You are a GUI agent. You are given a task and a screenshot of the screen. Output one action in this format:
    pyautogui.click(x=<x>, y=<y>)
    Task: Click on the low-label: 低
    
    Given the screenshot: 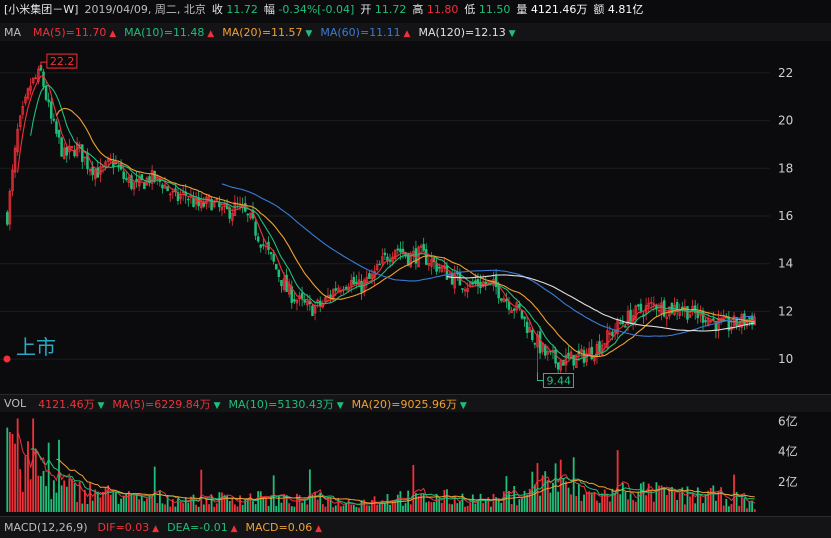 What is the action you would take?
    pyautogui.click(x=470, y=9)
    